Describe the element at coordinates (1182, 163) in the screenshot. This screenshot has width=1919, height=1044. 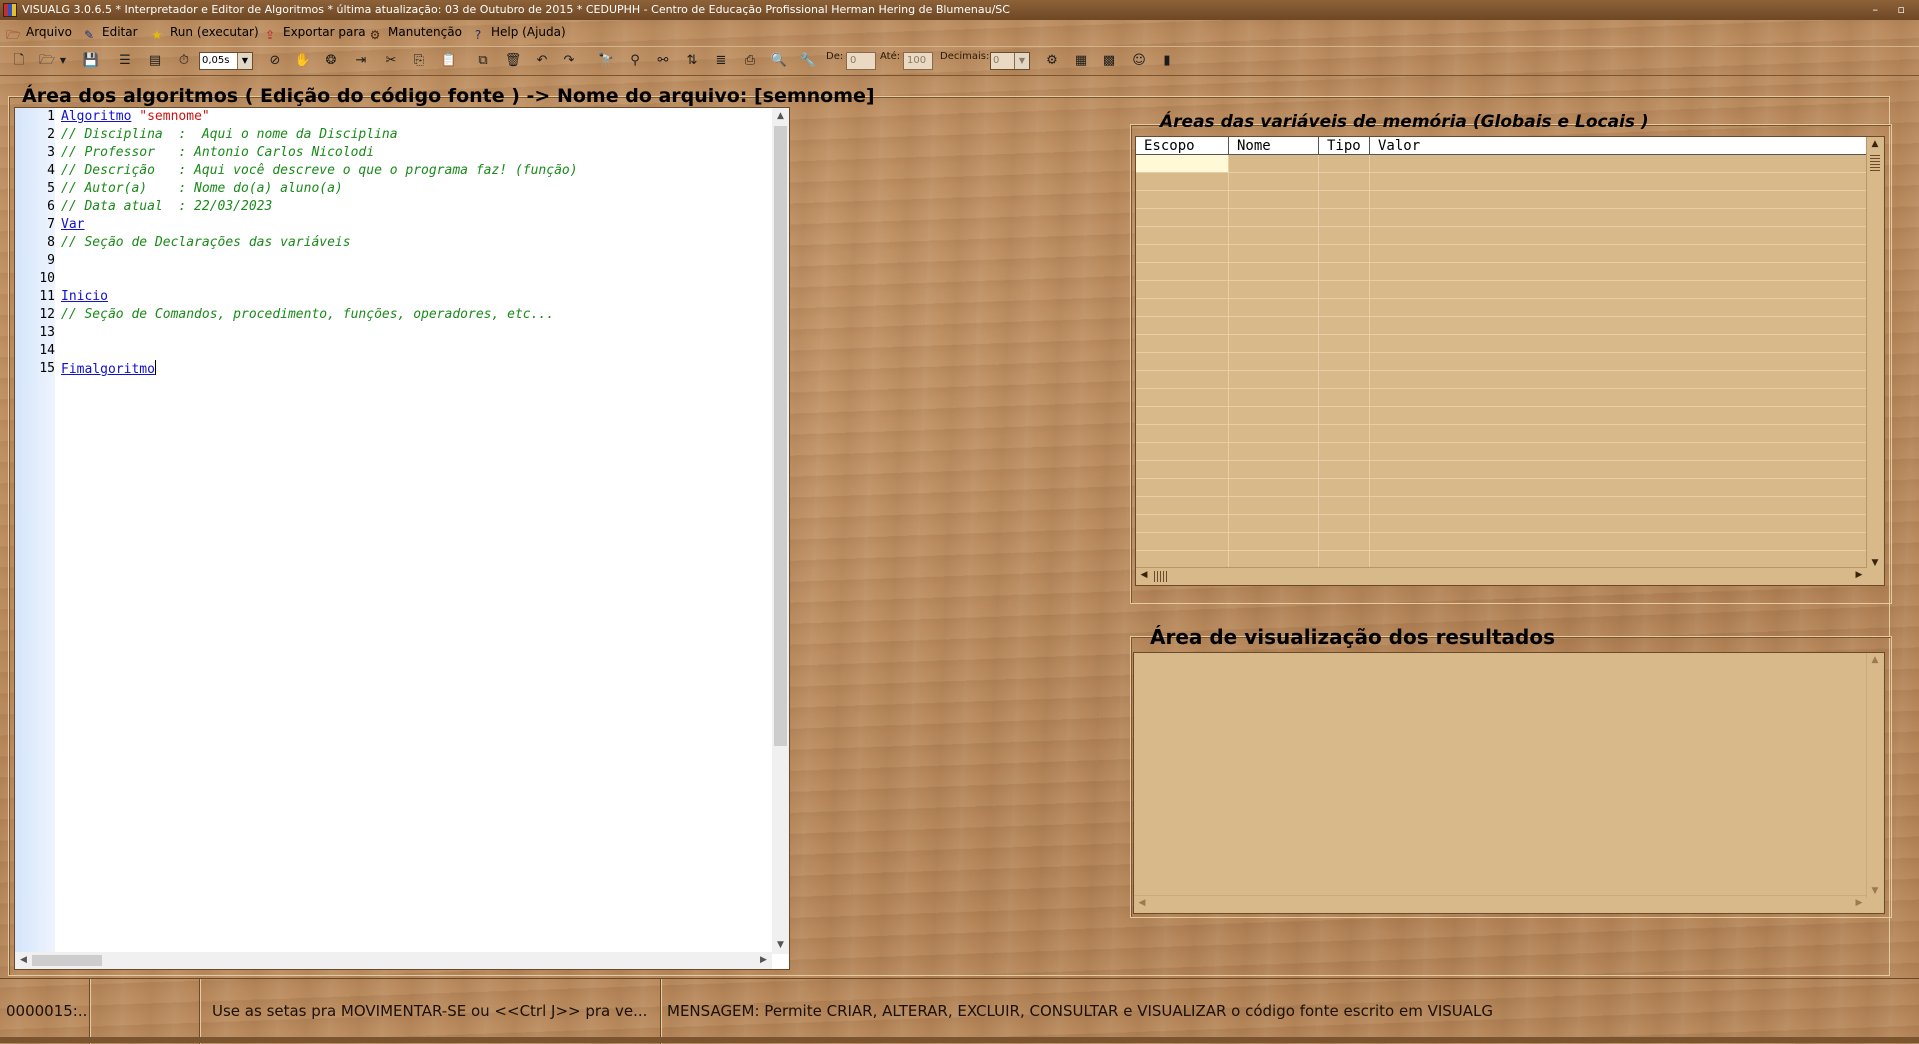
I see `selected-cell` at that location.